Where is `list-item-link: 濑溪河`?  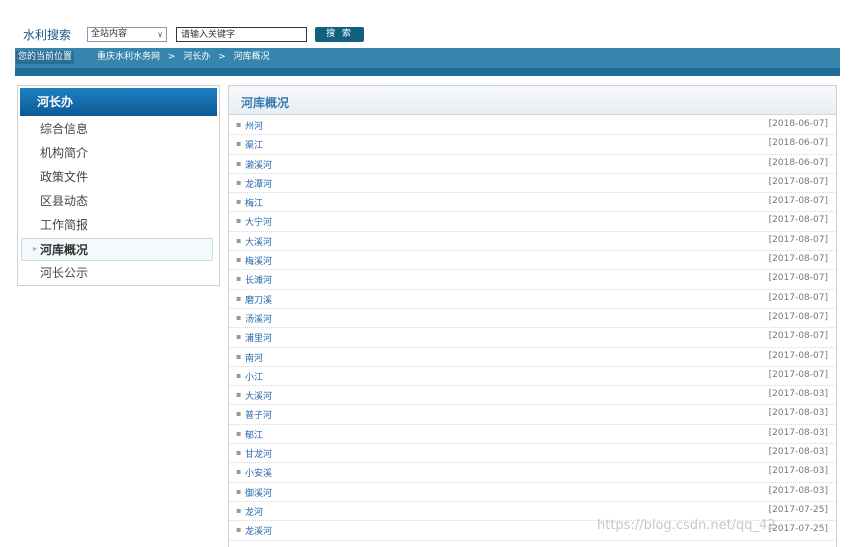
list-item-link: 濑溪河 is located at coordinates (258, 164).